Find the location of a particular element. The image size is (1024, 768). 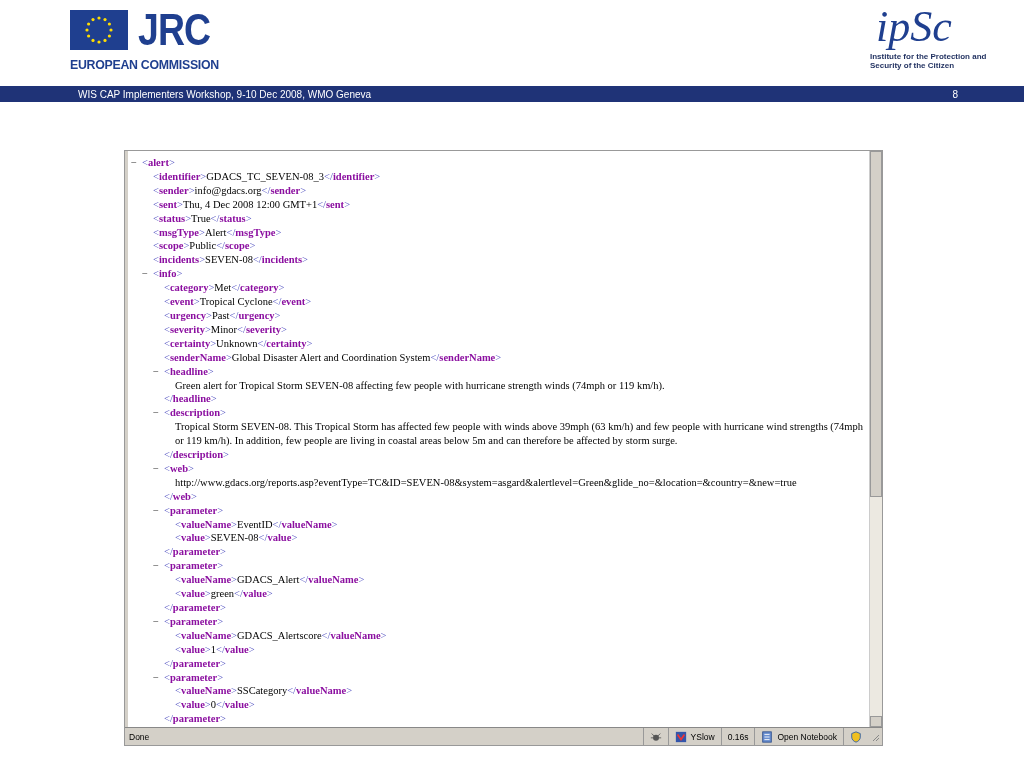

xml-tag: </msgType> is located at coordinates (254, 232).